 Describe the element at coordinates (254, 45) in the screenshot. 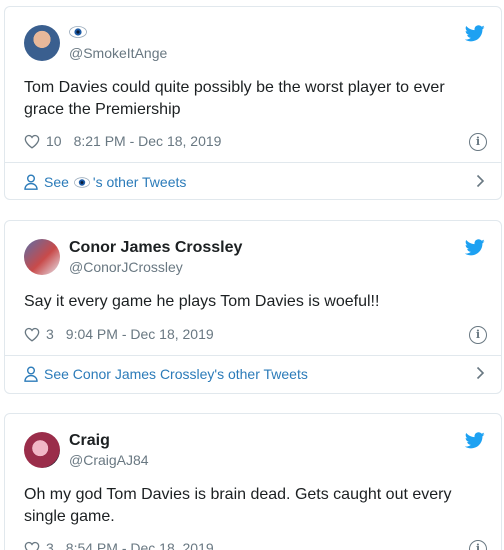

I see `tweet-header: @SmokeItAnge` at that location.